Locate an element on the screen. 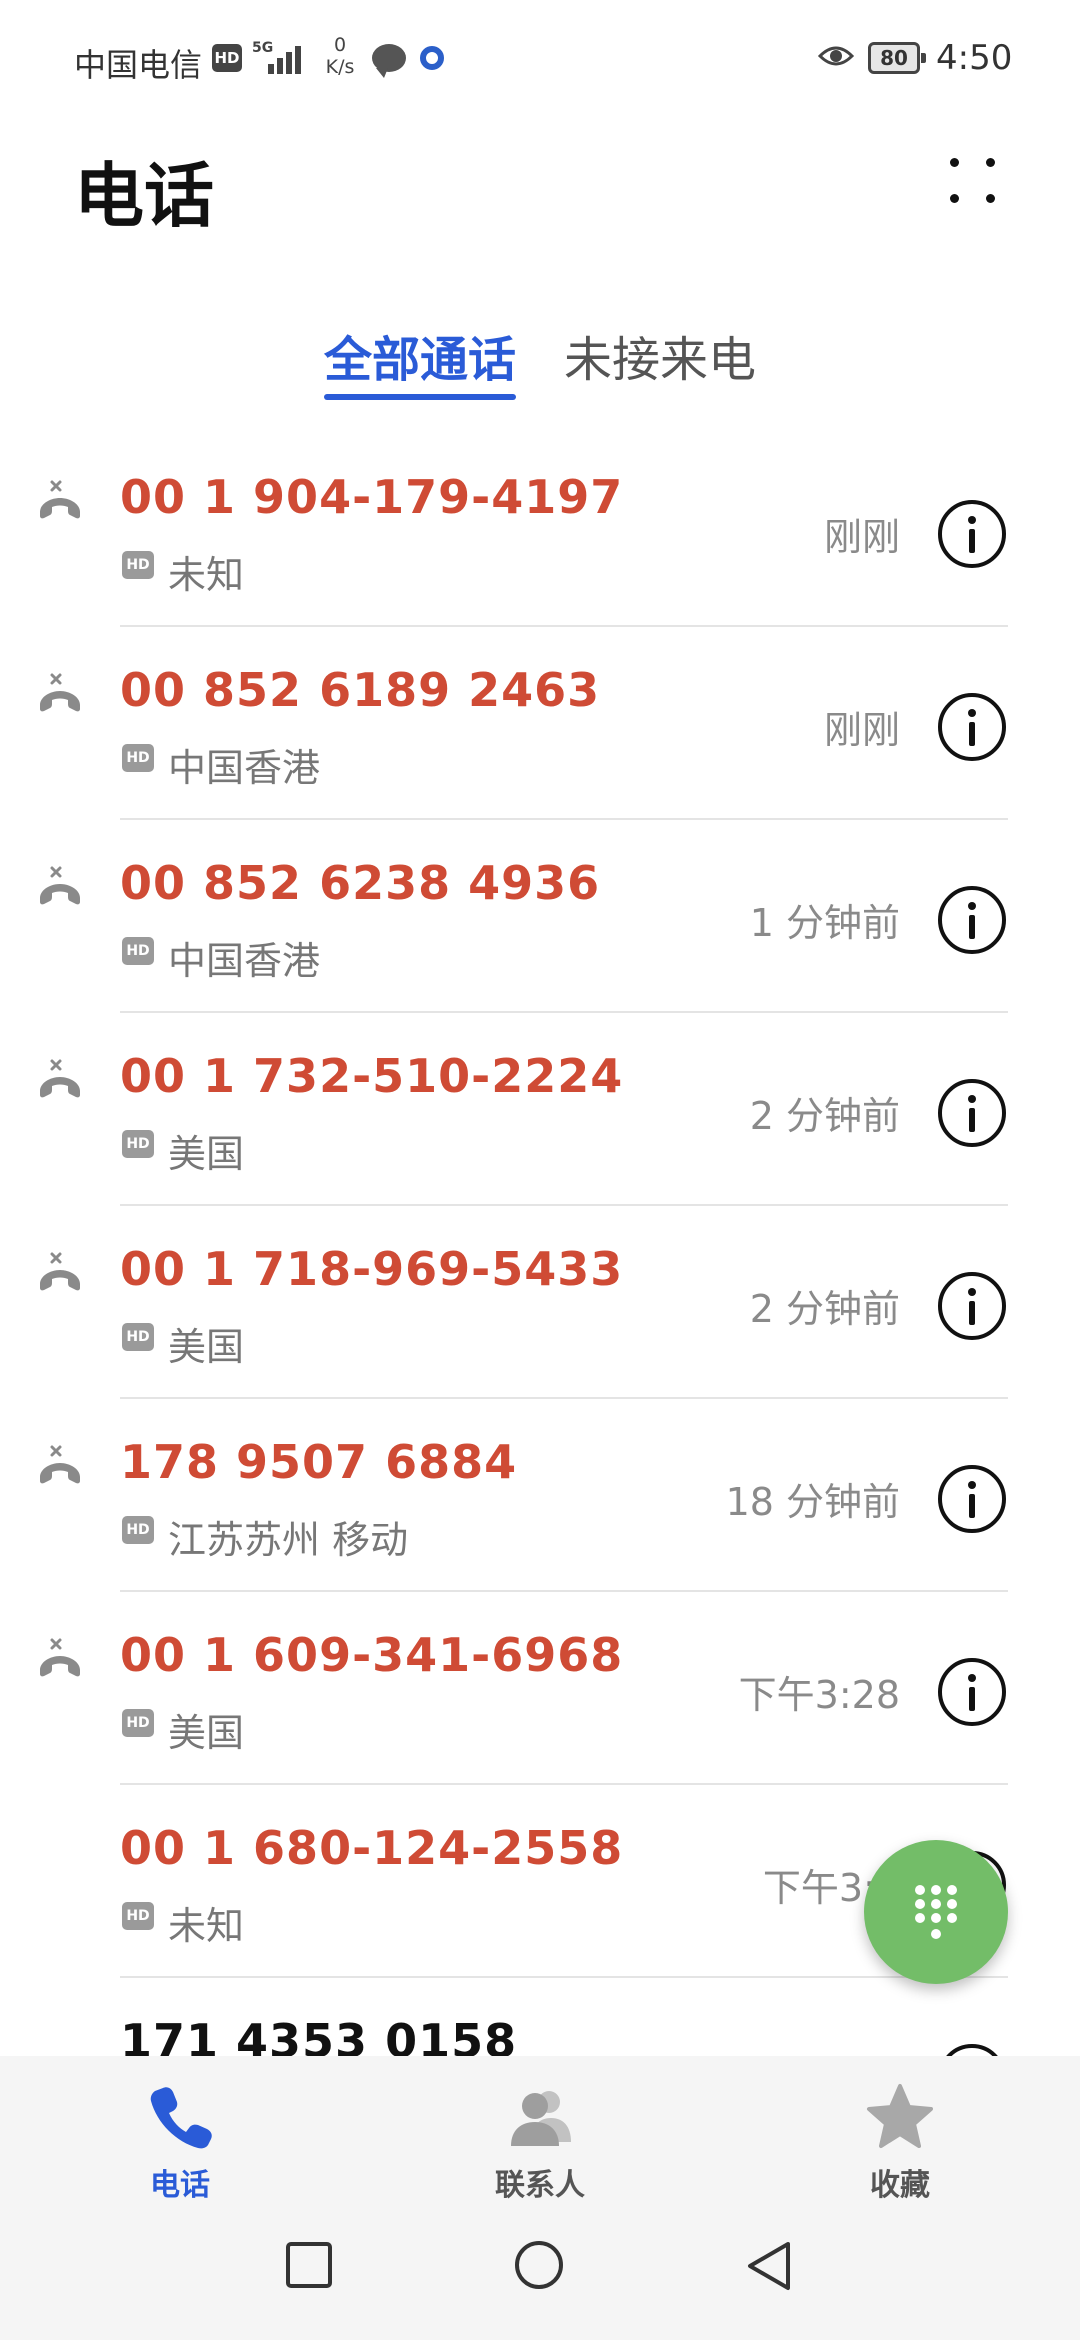 This screenshot has width=1080, height=2340. star-icon is located at coordinates (900, 2116).